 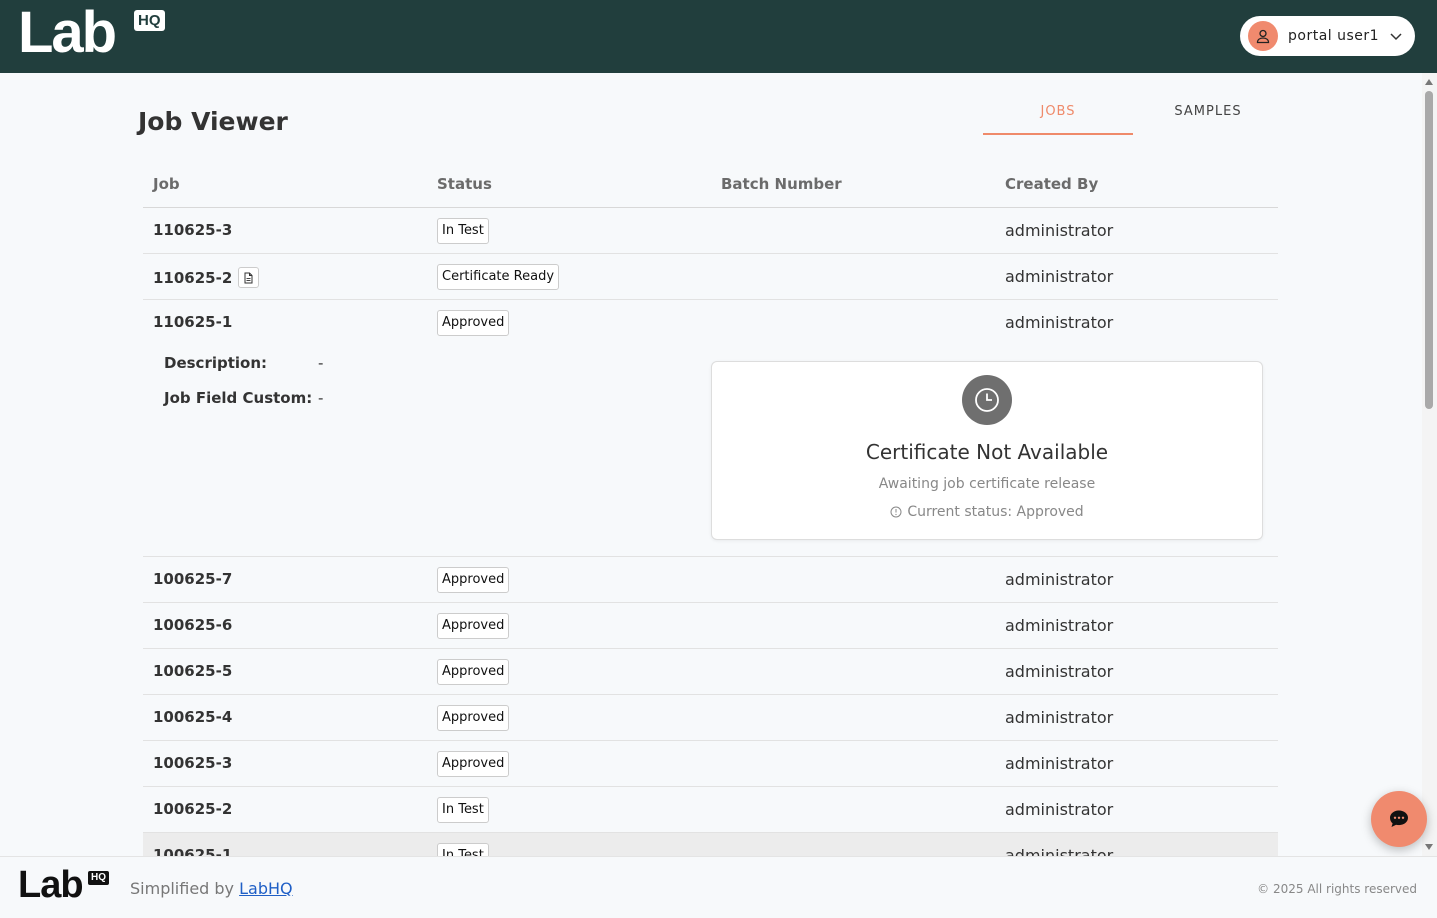 What do you see at coordinates (1334, 36) in the screenshot?
I see `user-name: portal user1` at bounding box center [1334, 36].